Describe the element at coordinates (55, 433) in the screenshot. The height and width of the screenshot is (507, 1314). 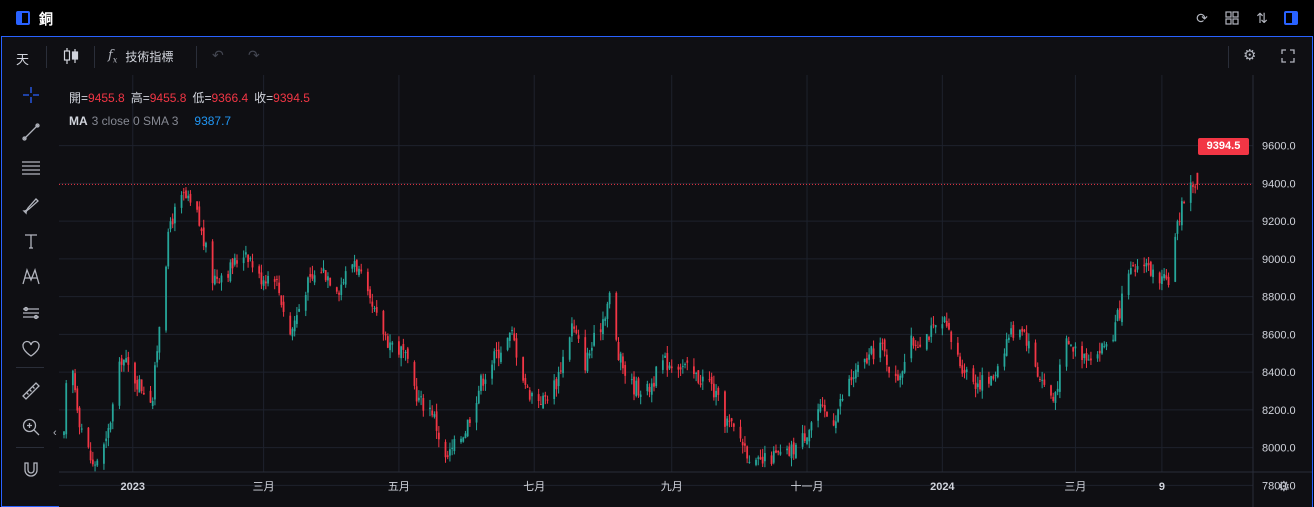
I see `collapse-arrow-icon: ‹` at that location.